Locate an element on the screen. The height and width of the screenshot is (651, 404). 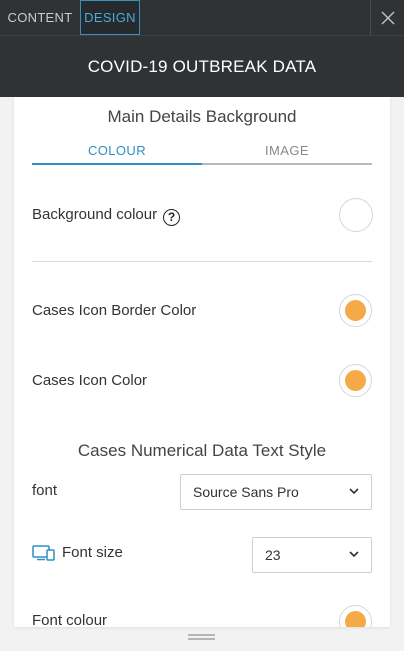
top-tab-bar: CONTENT DESIGN is located at coordinates (202, 17).